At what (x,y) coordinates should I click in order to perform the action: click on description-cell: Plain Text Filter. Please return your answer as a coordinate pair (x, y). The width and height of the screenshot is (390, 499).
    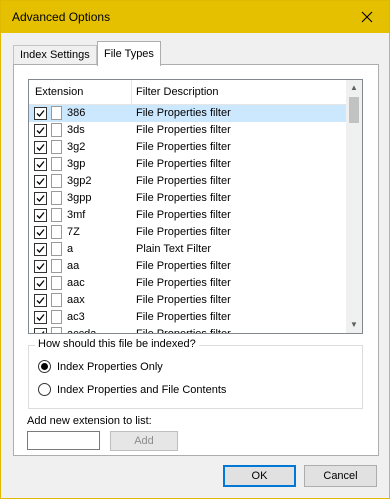
    Looking at the image, I should click on (173, 249).